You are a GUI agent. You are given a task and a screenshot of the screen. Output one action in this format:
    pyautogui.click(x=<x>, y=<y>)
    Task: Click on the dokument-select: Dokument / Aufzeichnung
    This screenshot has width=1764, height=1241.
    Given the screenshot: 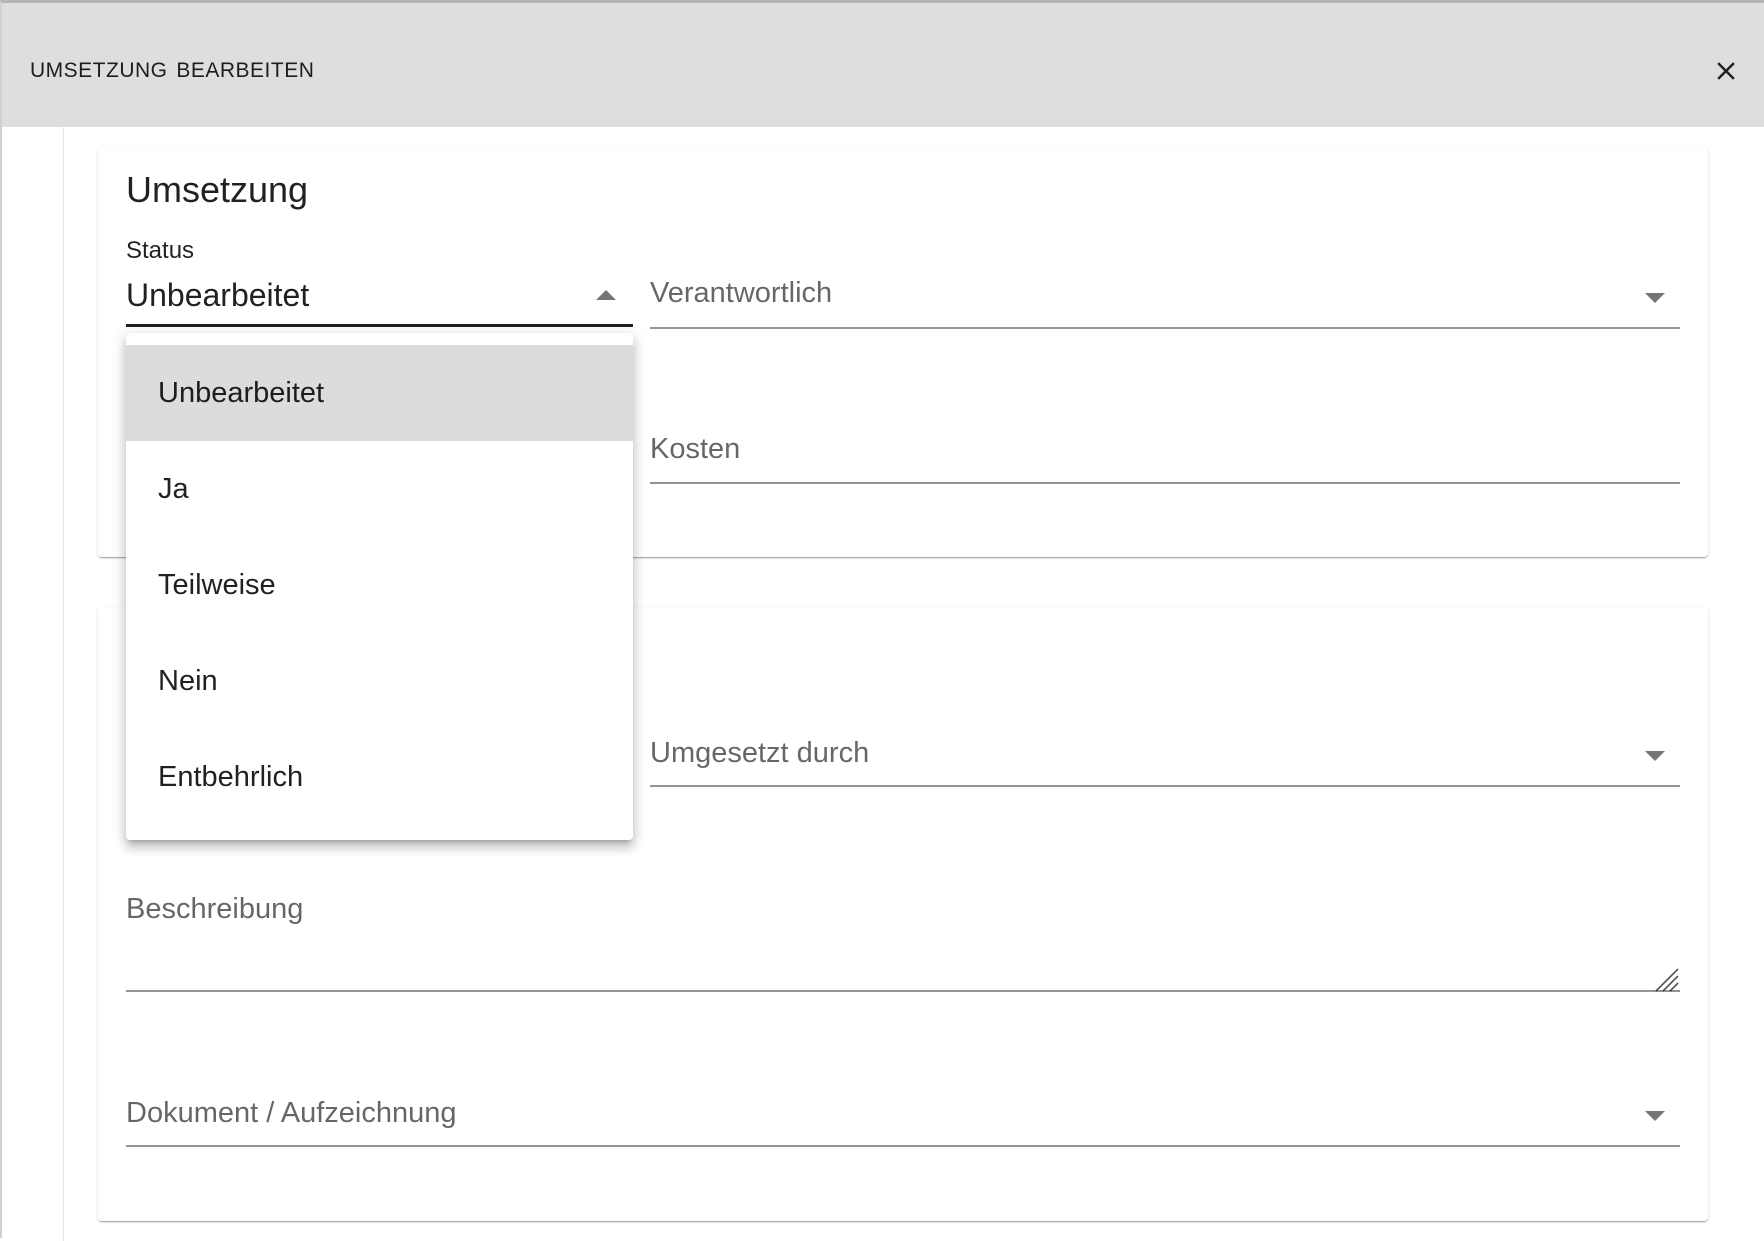 What is the action you would take?
    pyautogui.click(x=291, y=1113)
    